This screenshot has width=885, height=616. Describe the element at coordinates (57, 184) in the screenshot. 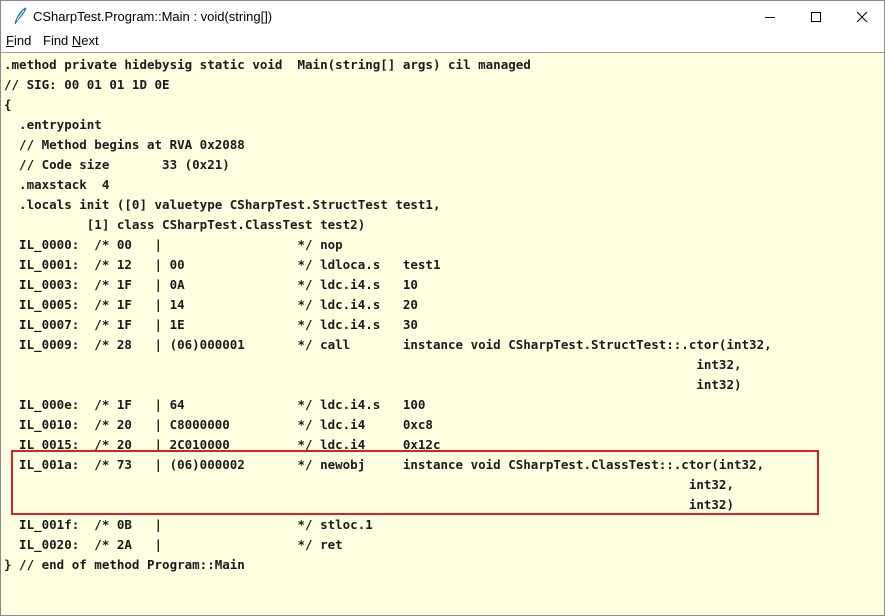

I see `code-line: .maxstack 4` at that location.